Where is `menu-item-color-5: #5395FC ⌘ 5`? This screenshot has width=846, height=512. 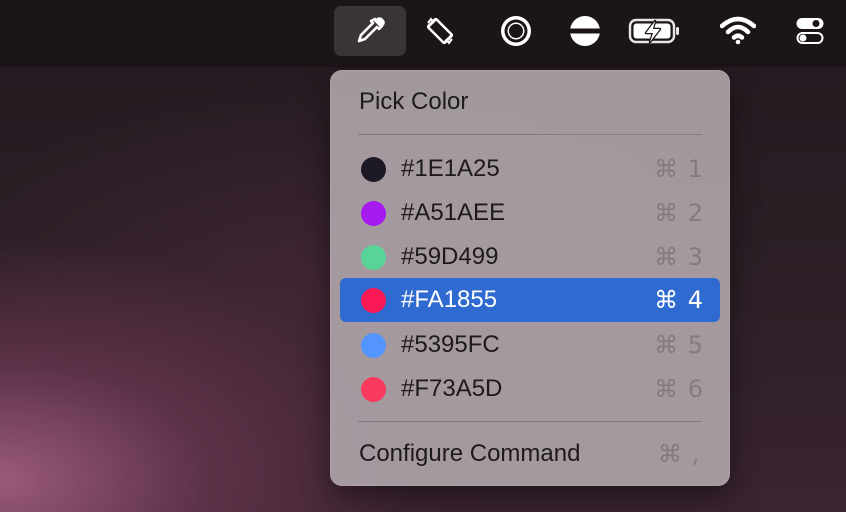
menu-item-color-5: #5395FC ⌘ 5 is located at coordinates (530, 345).